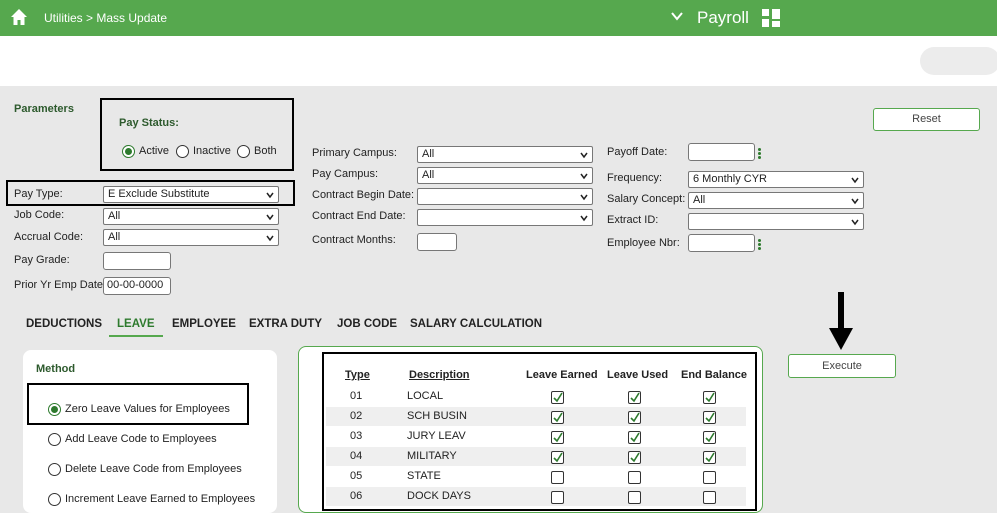  What do you see at coordinates (424, 476) in the screenshot?
I see `row-description-cell: STATE` at bounding box center [424, 476].